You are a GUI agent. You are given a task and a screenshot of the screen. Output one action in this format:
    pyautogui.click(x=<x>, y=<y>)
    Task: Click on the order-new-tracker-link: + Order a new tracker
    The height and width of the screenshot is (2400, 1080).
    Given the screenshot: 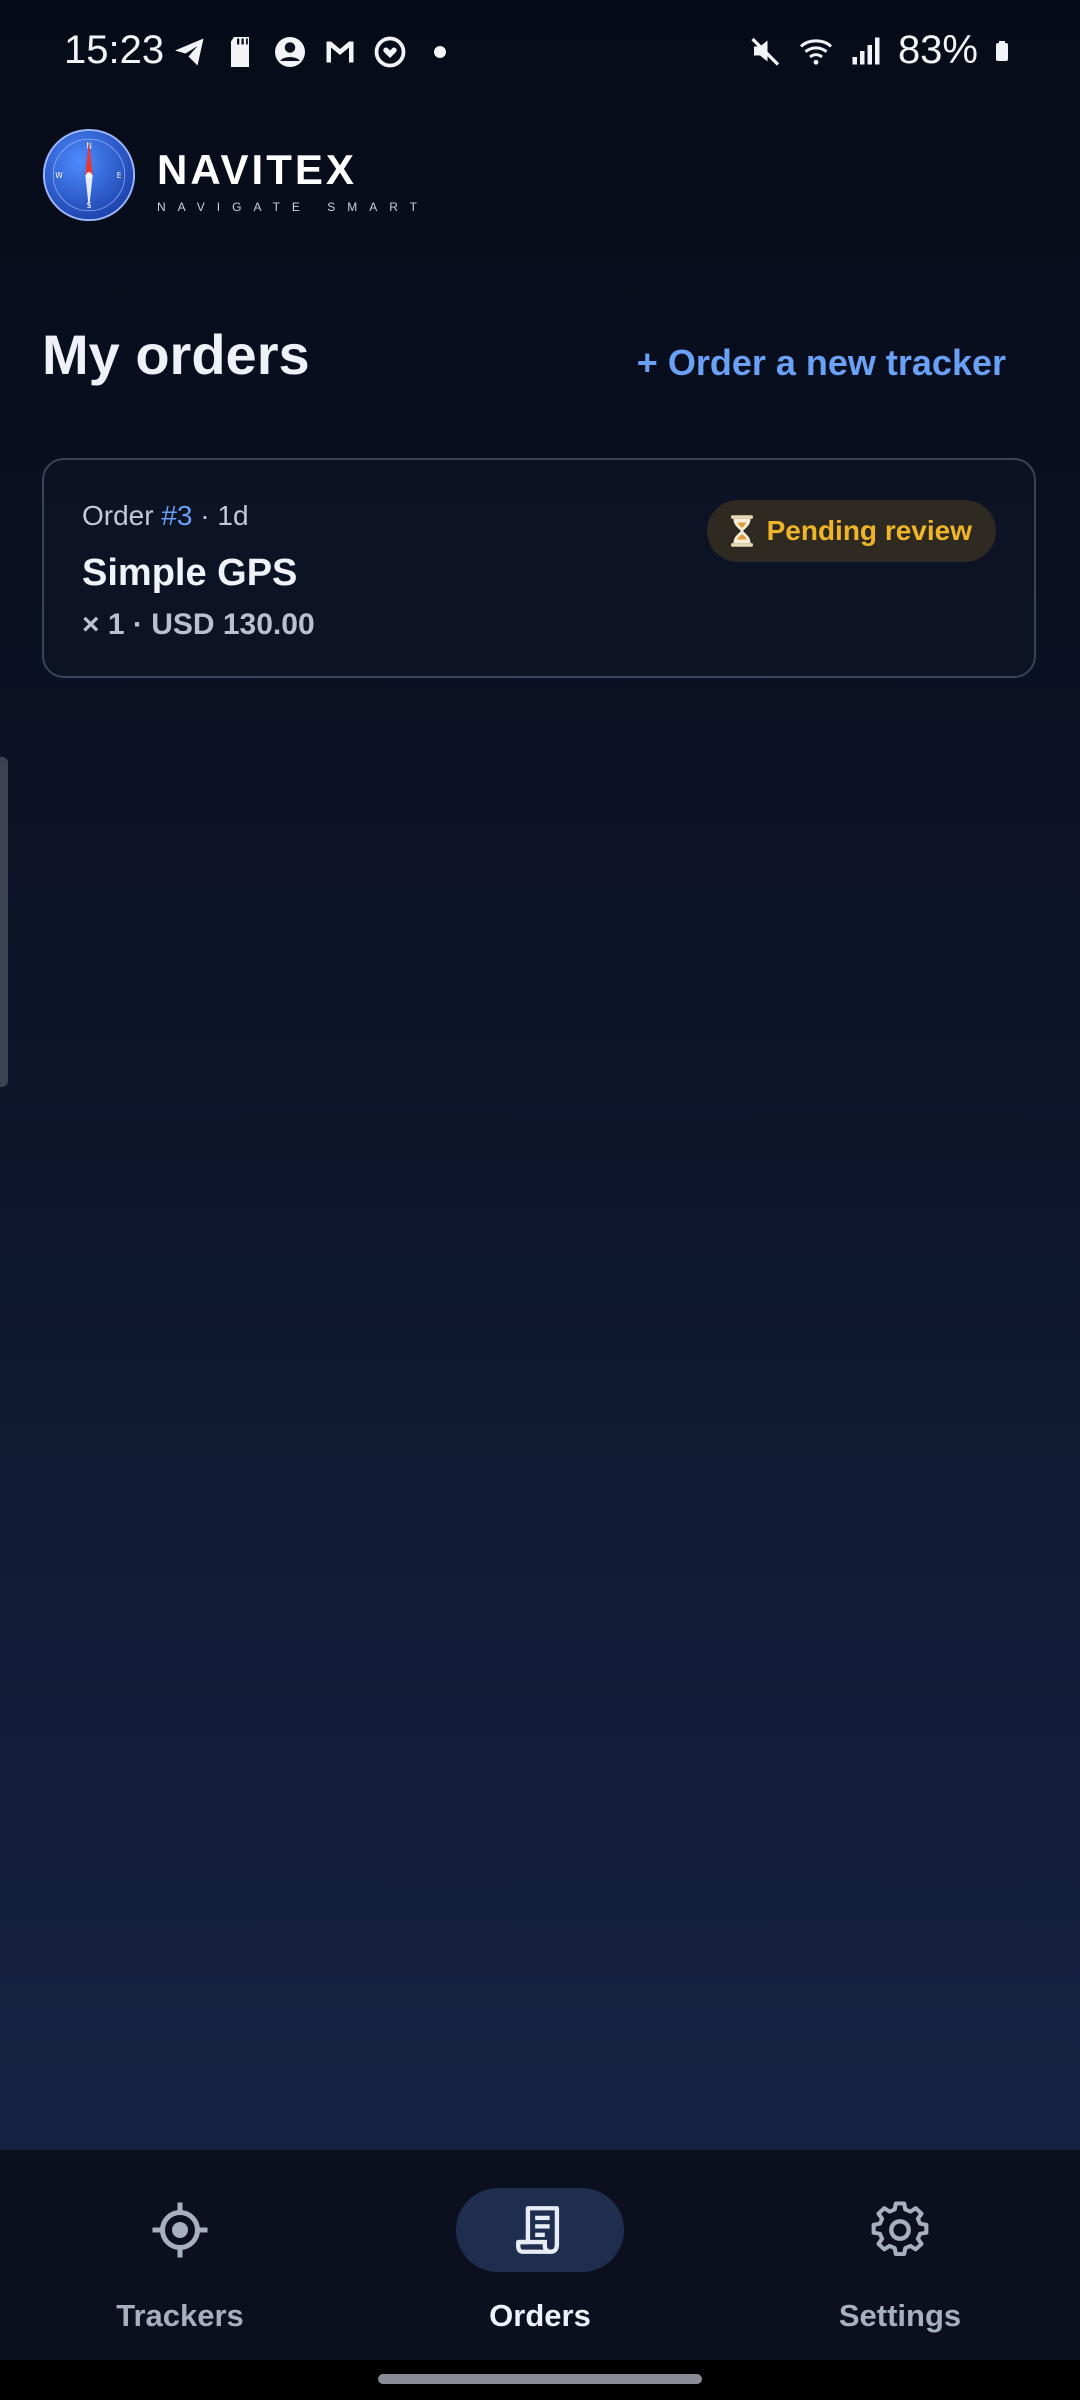 What is the action you would take?
    pyautogui.click(x=821, y=363)
    